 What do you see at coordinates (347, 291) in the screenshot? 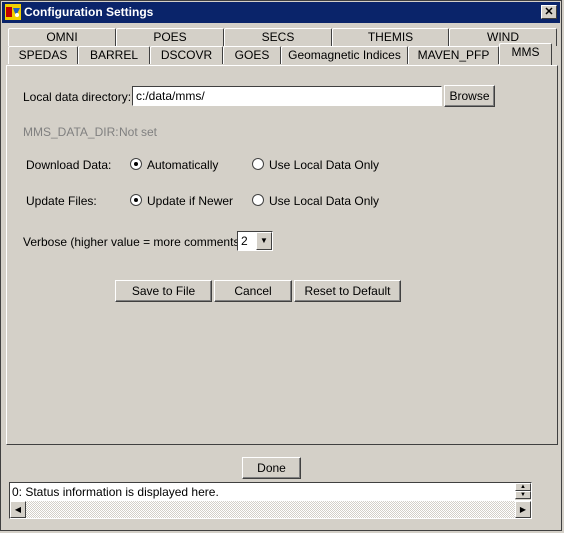
I see `reset-to-default-button: Reset to Default` at bounding box center [347, 291].